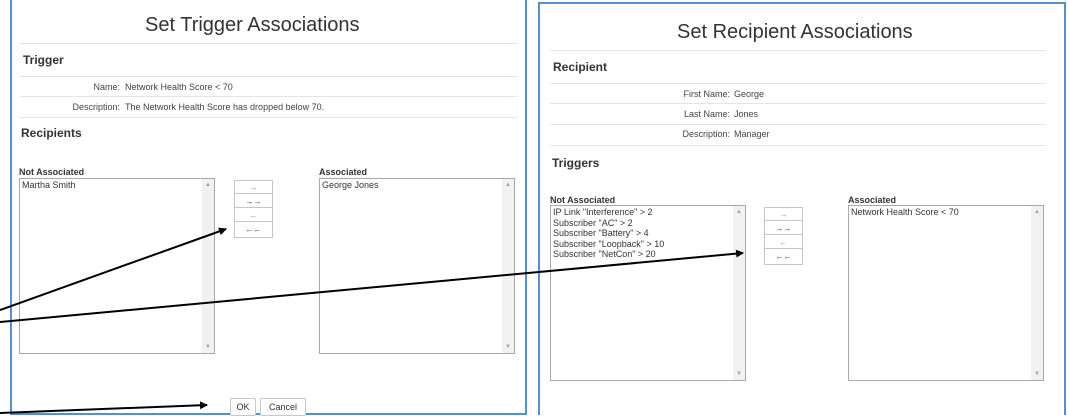 The width and height of the screenshot is (1068, 416). What do you see at coordinates (104, 407) in the screenshot?
I see `annotation-arrow-ok-button` at bounding box center [104, 407].